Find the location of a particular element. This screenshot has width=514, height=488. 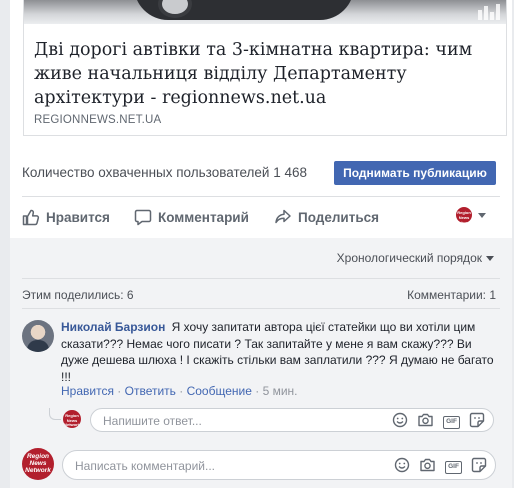

share-label: Поделиться is located at coordinates (339, 217).